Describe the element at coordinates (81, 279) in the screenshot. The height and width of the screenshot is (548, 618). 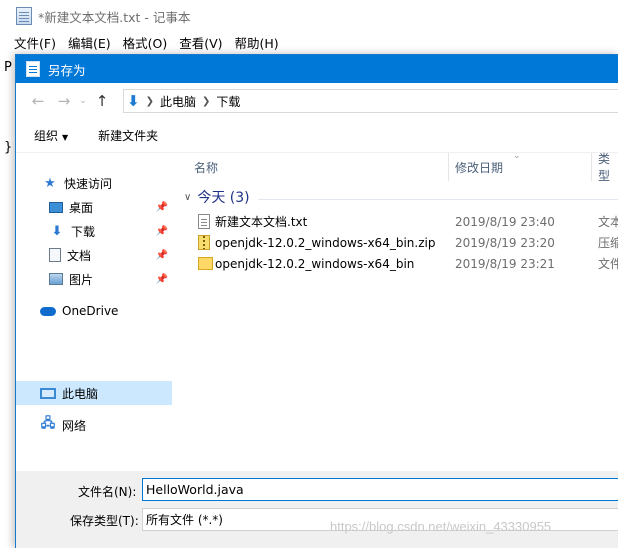
I see `tree-item-label: 图片` at that location.